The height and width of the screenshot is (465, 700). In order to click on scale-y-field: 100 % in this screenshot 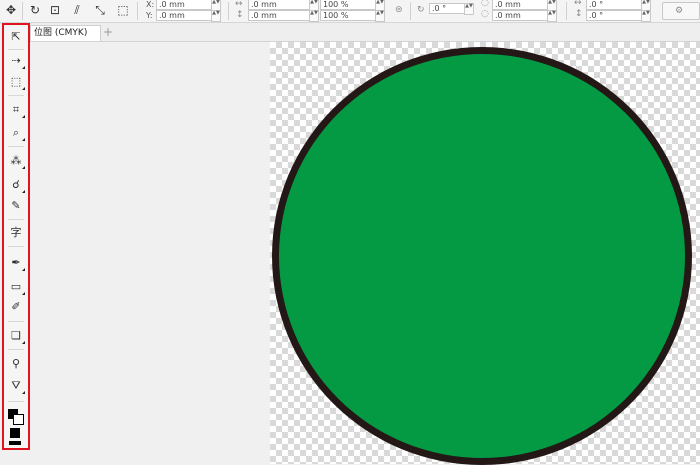, I will do `click(348, 15)`.